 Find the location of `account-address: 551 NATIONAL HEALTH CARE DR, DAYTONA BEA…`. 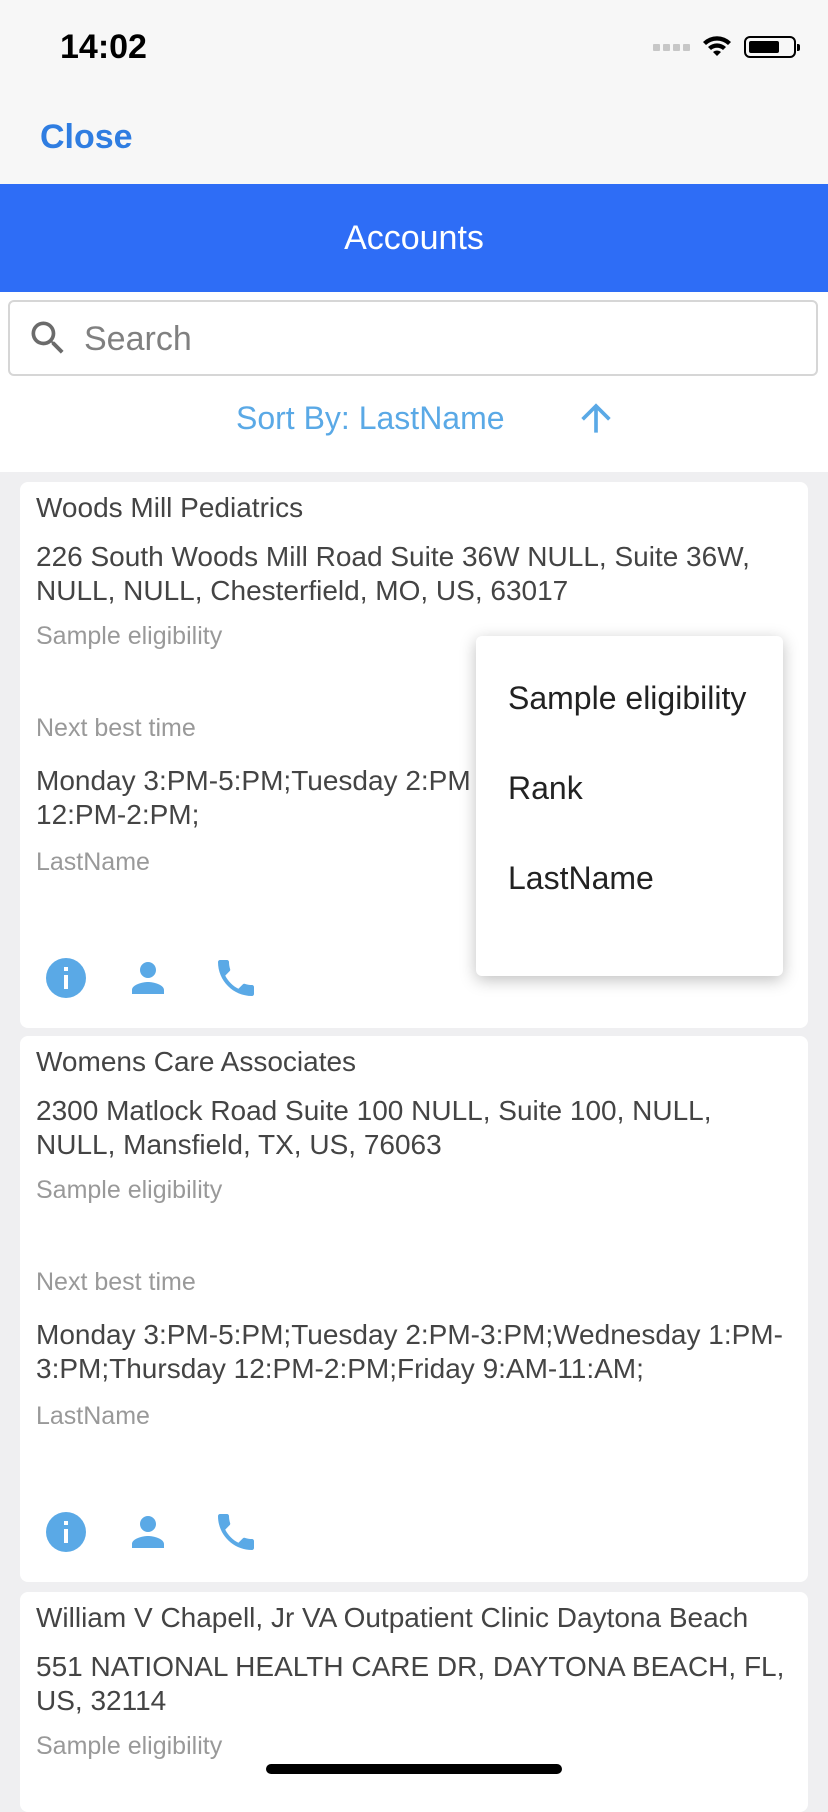

account-address: 551 NATIONAL HEALTH CARE DR, DAYTONA BEA… is located at coordinates (410, 1683).